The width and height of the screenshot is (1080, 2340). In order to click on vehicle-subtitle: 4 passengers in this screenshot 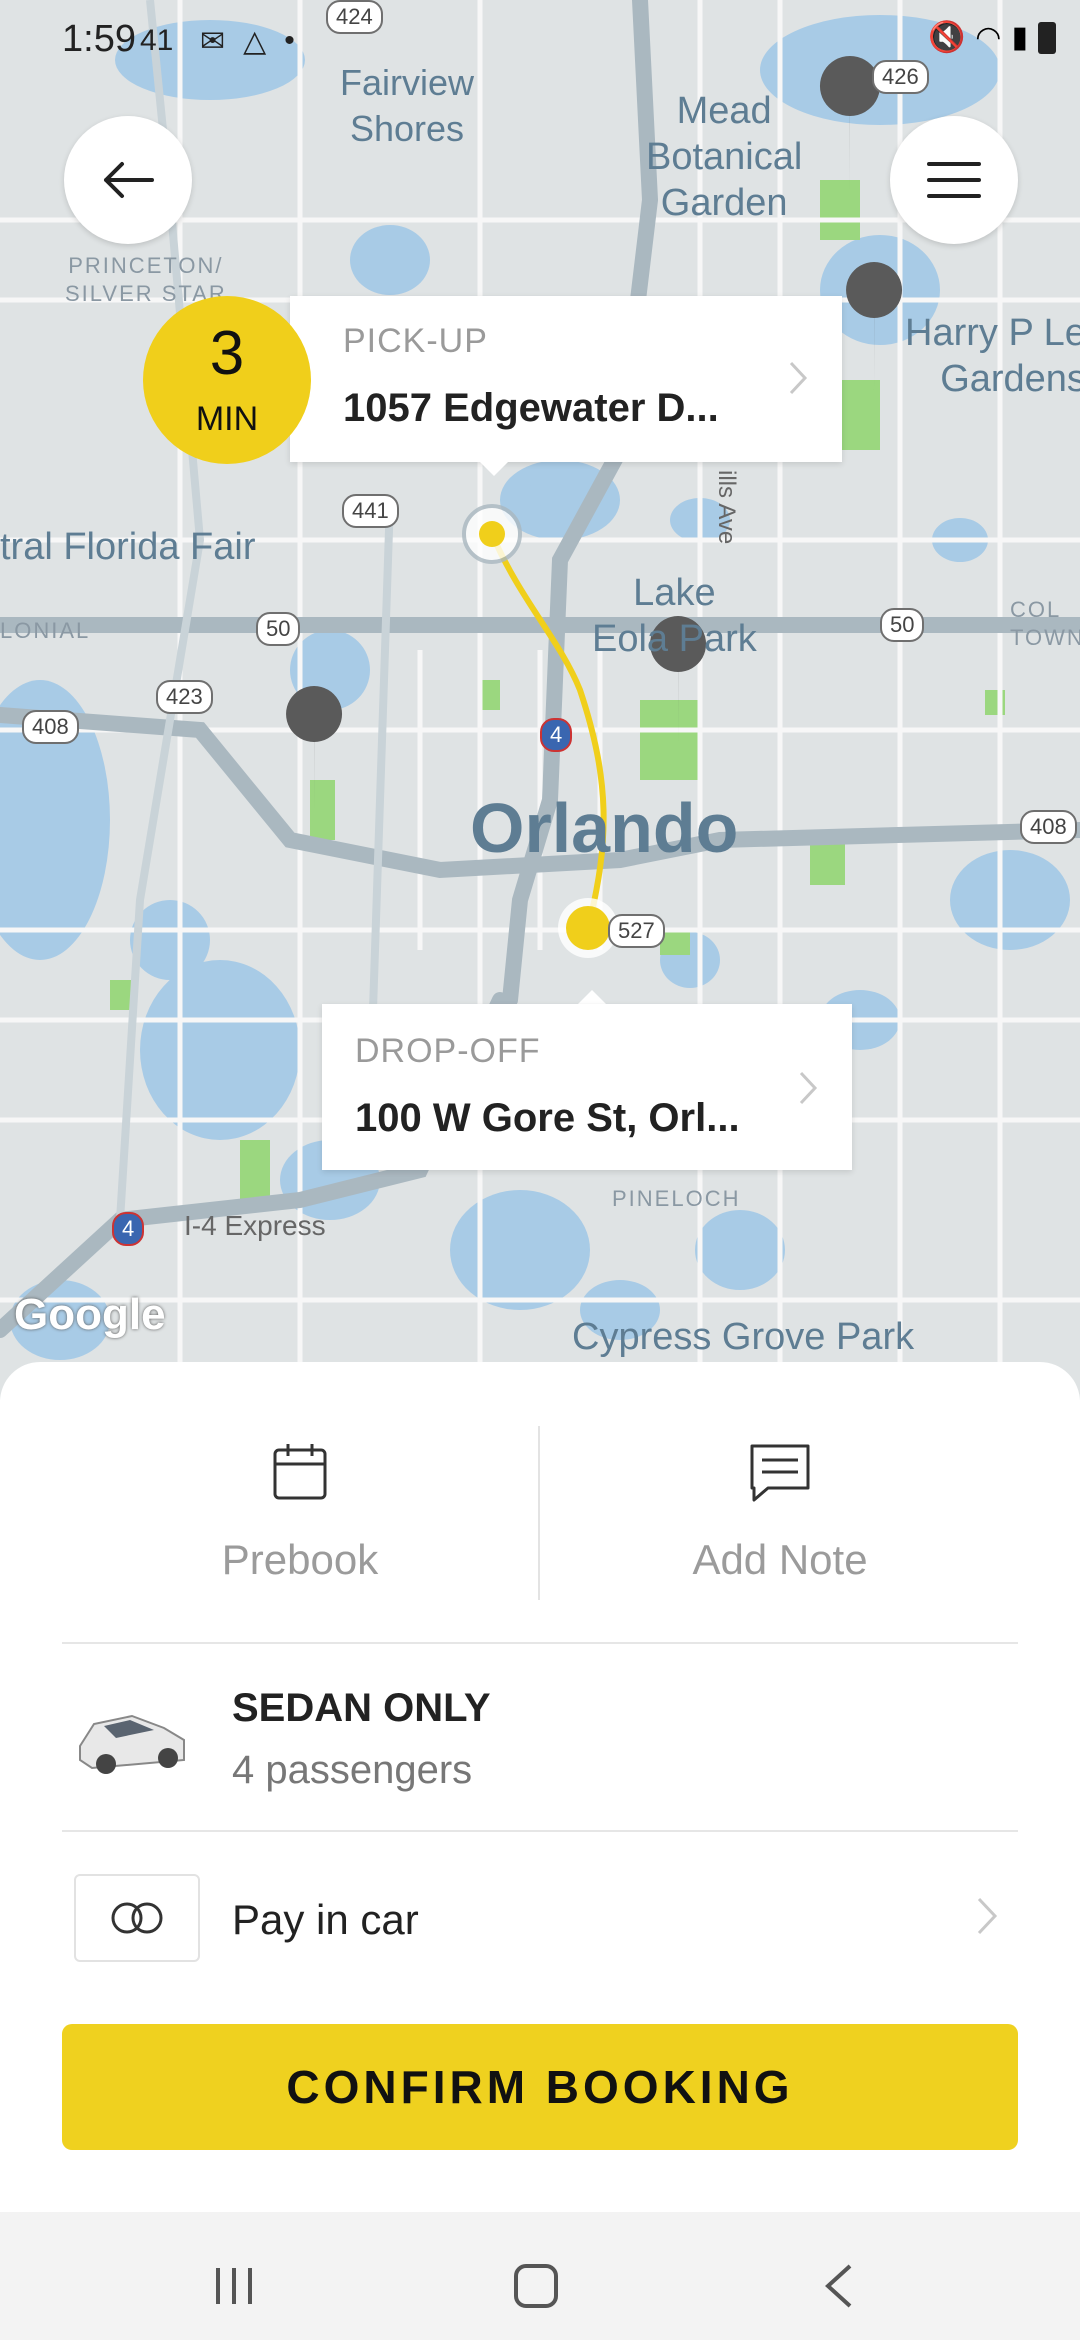, I will do `click(352, 1770)`.